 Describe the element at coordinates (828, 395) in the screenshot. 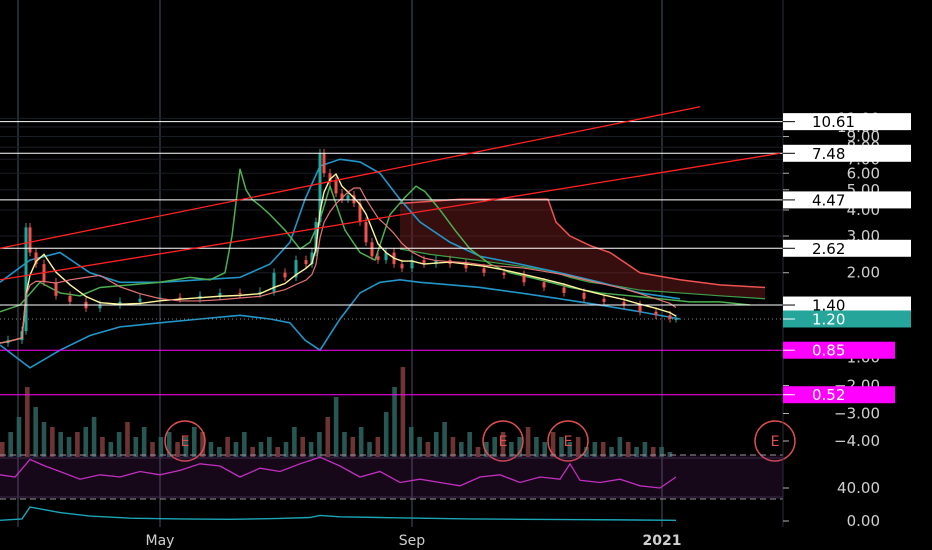

I see `level-label: 0.52` at that location.